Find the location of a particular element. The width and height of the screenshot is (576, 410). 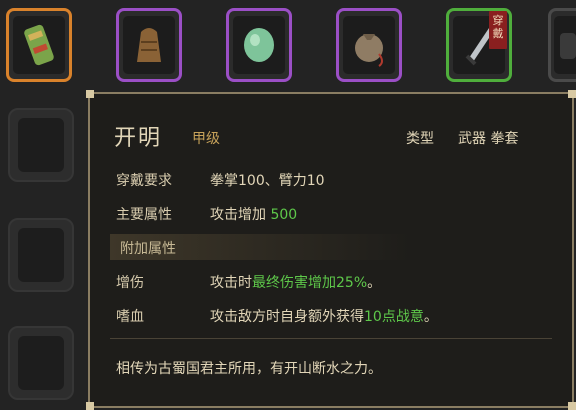

requirement-label: 穿戴要求 is located at coordinates (144, 181).